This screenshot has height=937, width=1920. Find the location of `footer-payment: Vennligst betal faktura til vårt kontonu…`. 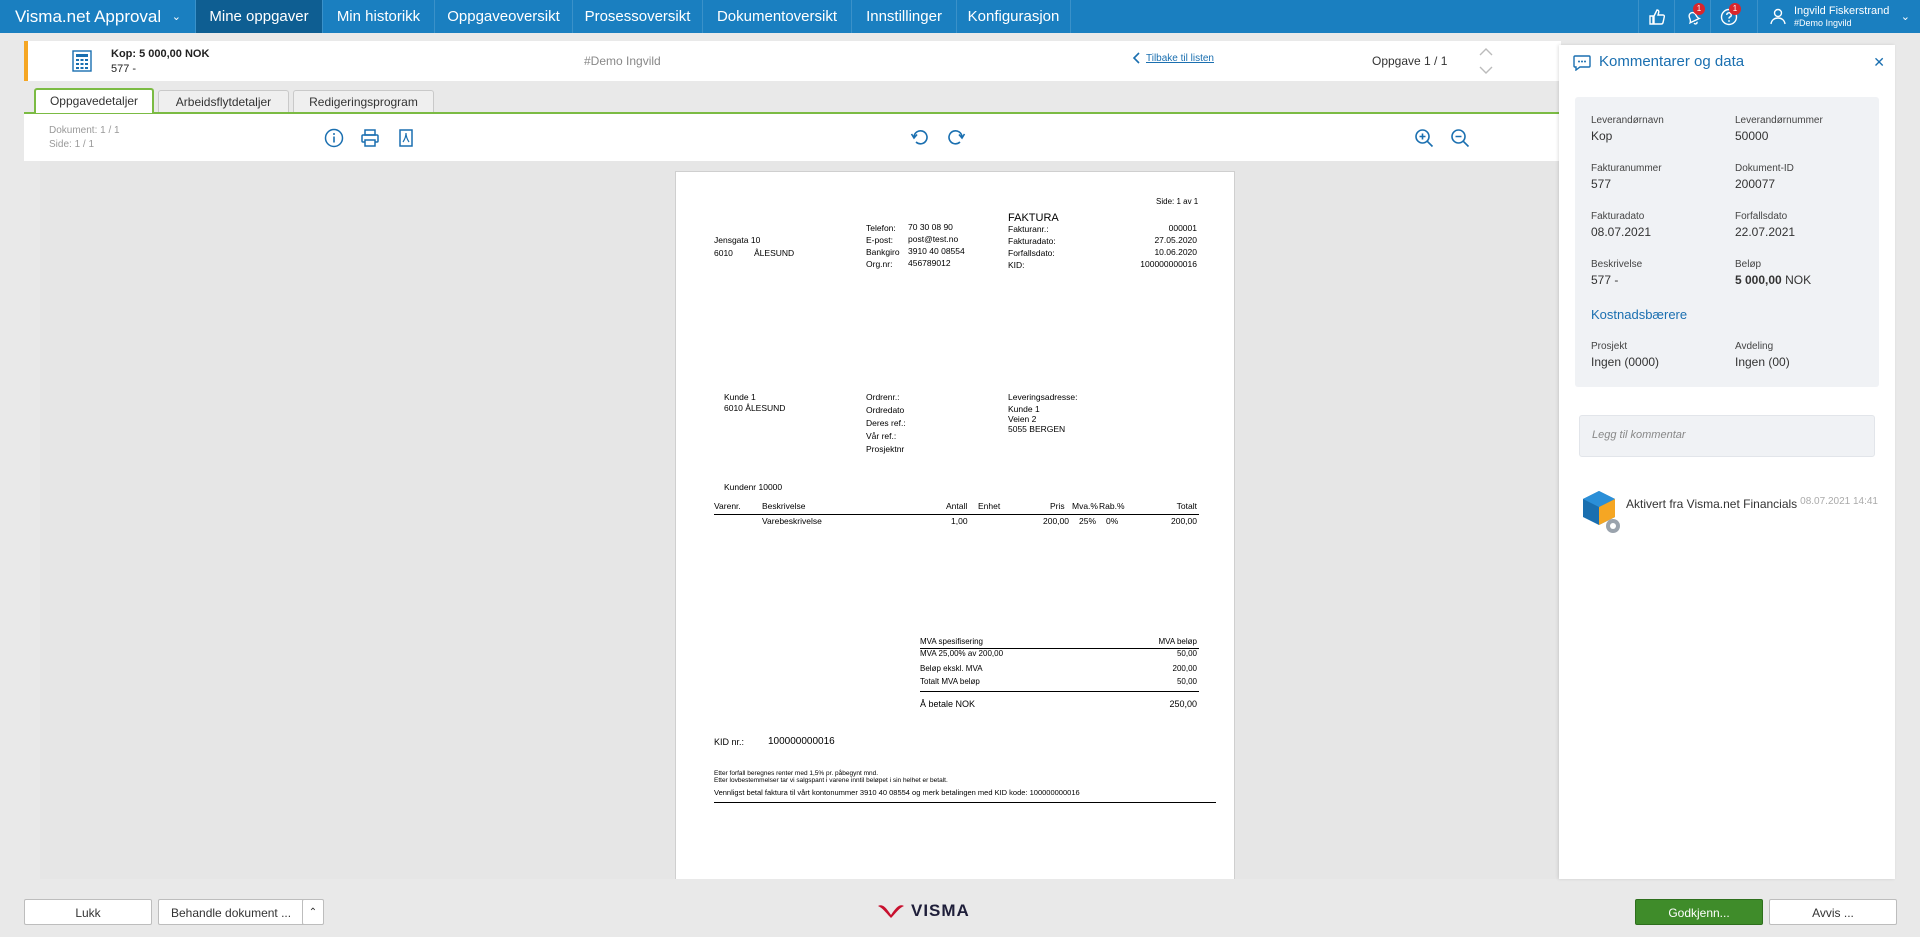

footer-payment: Vennligst betal faktura til vårt kontonu… is located at coordinates (897, 792).